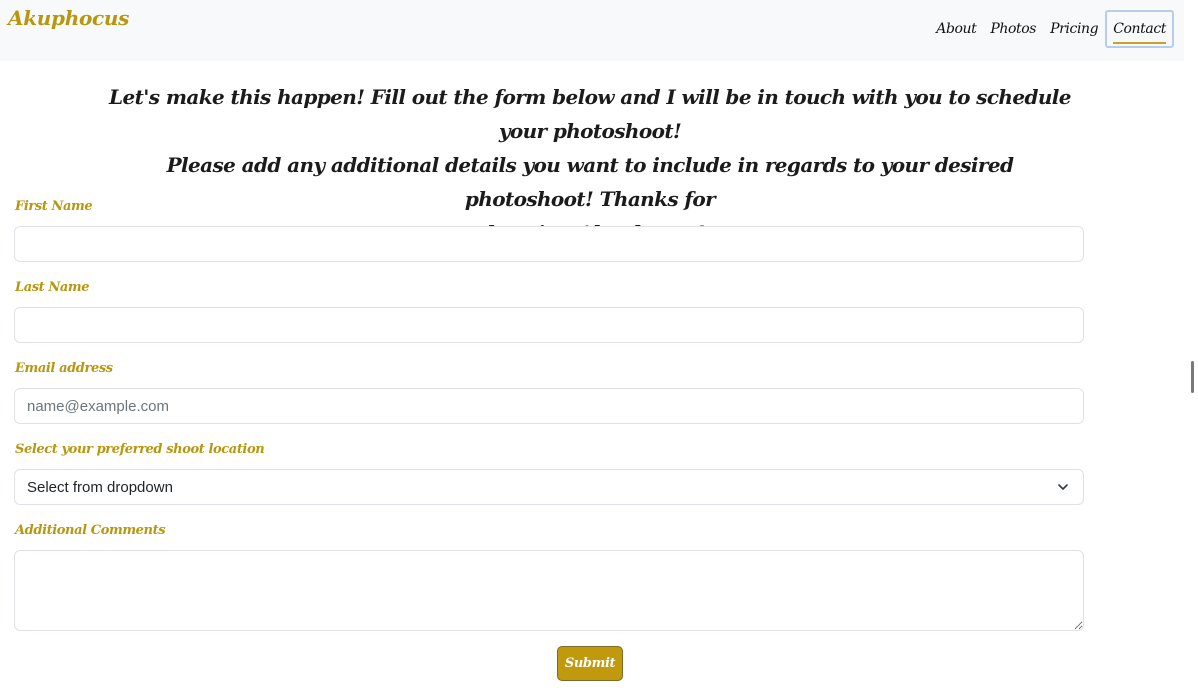  What do you see at coordinates (100, 487) in the screenshot?
I see `location-selected-value: Select from dropdown` at bounding box center [100, 487].